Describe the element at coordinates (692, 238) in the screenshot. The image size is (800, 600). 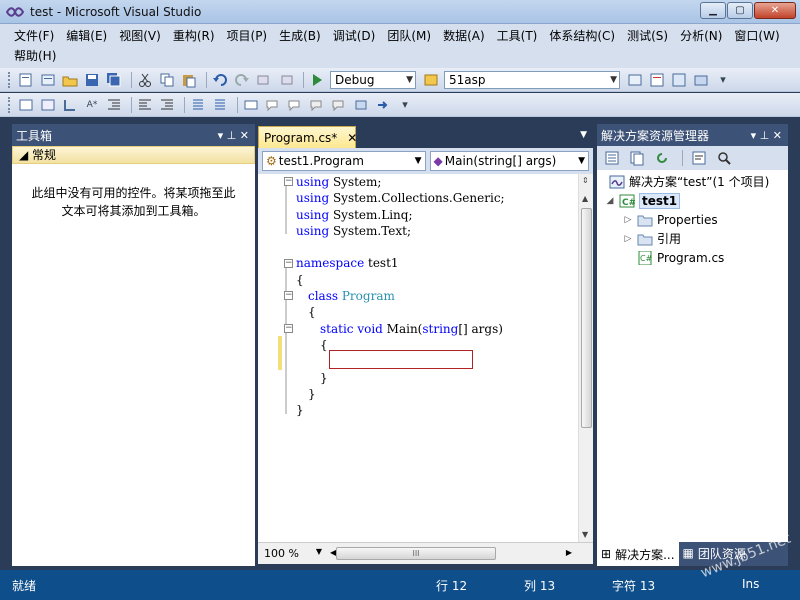
I see `tree-item-references: ▷ 引用` at that location.